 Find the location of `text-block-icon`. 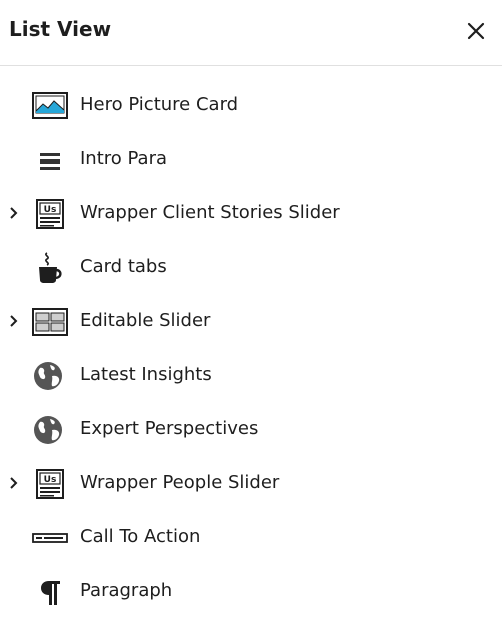

text-block-icon is located at coordinates (50, 161).